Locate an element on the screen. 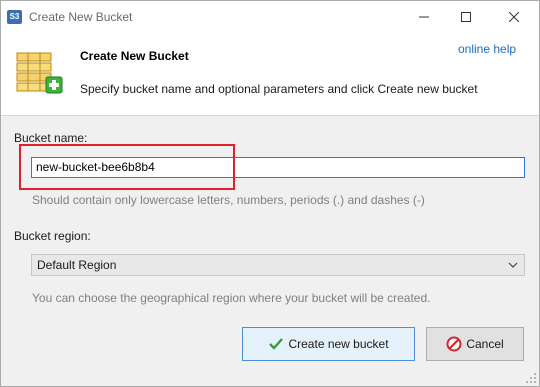 Image resolution: width=540 pixels, height=387 pixels. maximize-icon is located at coordinates (466, 17).